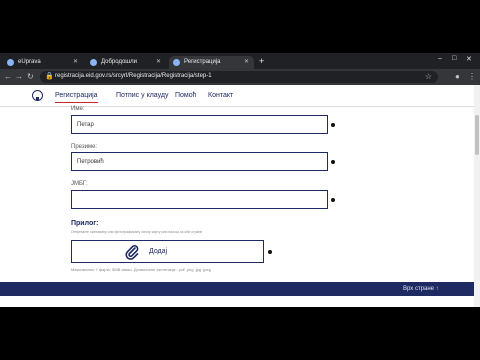 The height and width of the screenshot is (360, 480). I want to click on footer-bar: Врх стране ↑, so click(240, 289).